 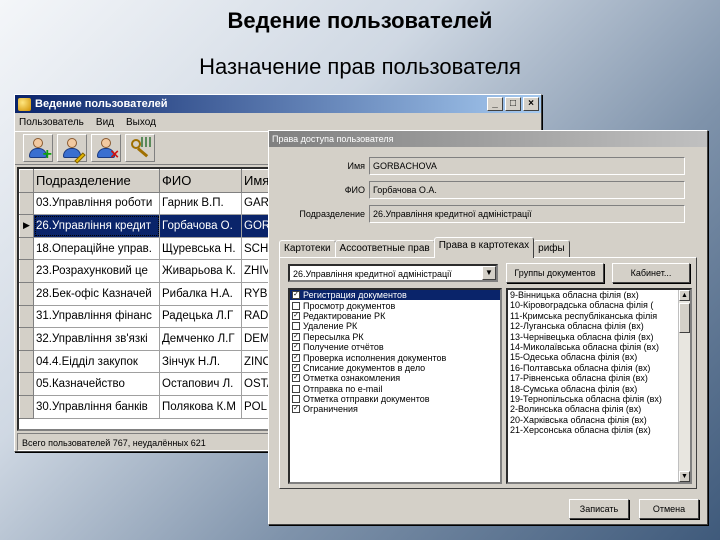 I want to click on list-item: 17-Рівненська обласна філія (вх), so click(x=599, y=378).